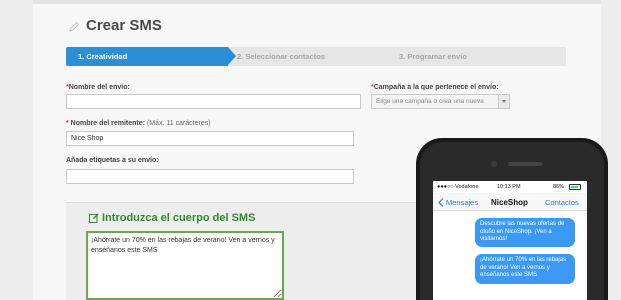 Image resolution: width=621 pixels, height=300 pixels. What do you see at coordinates (433, 56) in the screenshot?
I see `step-programar-envio: 3. Programar envío` at bounding box center [433, 56].